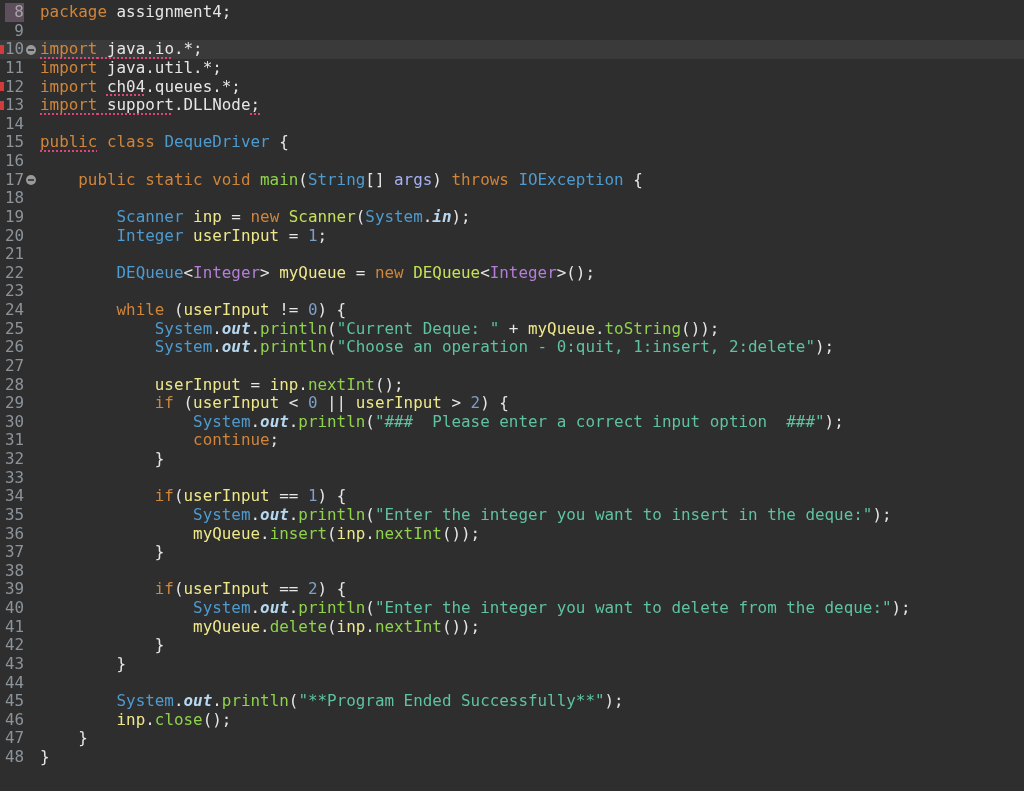 This screenshot has width=1024, height=791. What do you see at coordinates (15, 757) in the screenshot?
I see `line-number: 48` at bounding box center [15, 757].